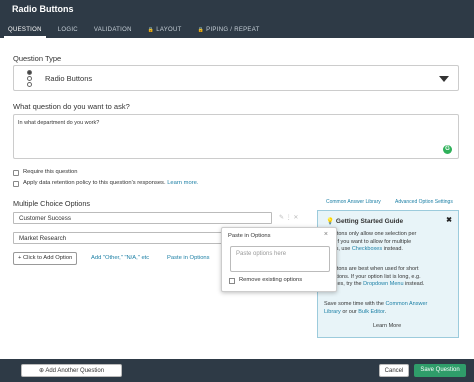 This screenshot has width=474, height=382. Describe the element at coordinates (45, 218) in the screenshot. I see `choice-value-1: Customer Success` at that location.